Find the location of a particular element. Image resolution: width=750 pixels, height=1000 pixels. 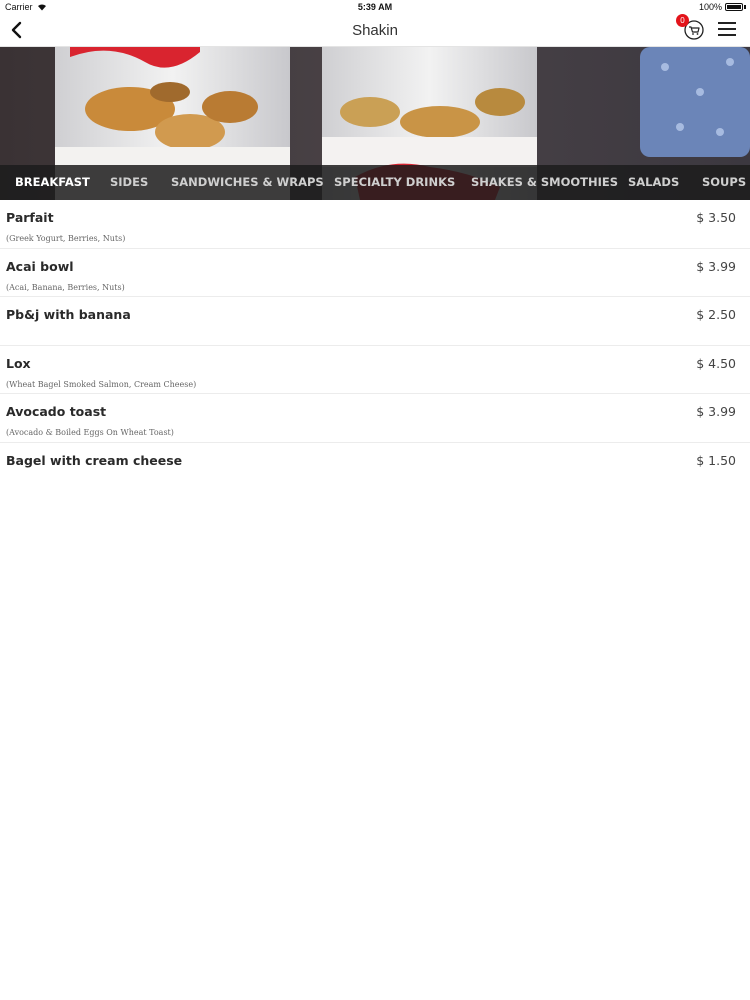

status-time: 5:39 AM is located at coordinates (375, 7).